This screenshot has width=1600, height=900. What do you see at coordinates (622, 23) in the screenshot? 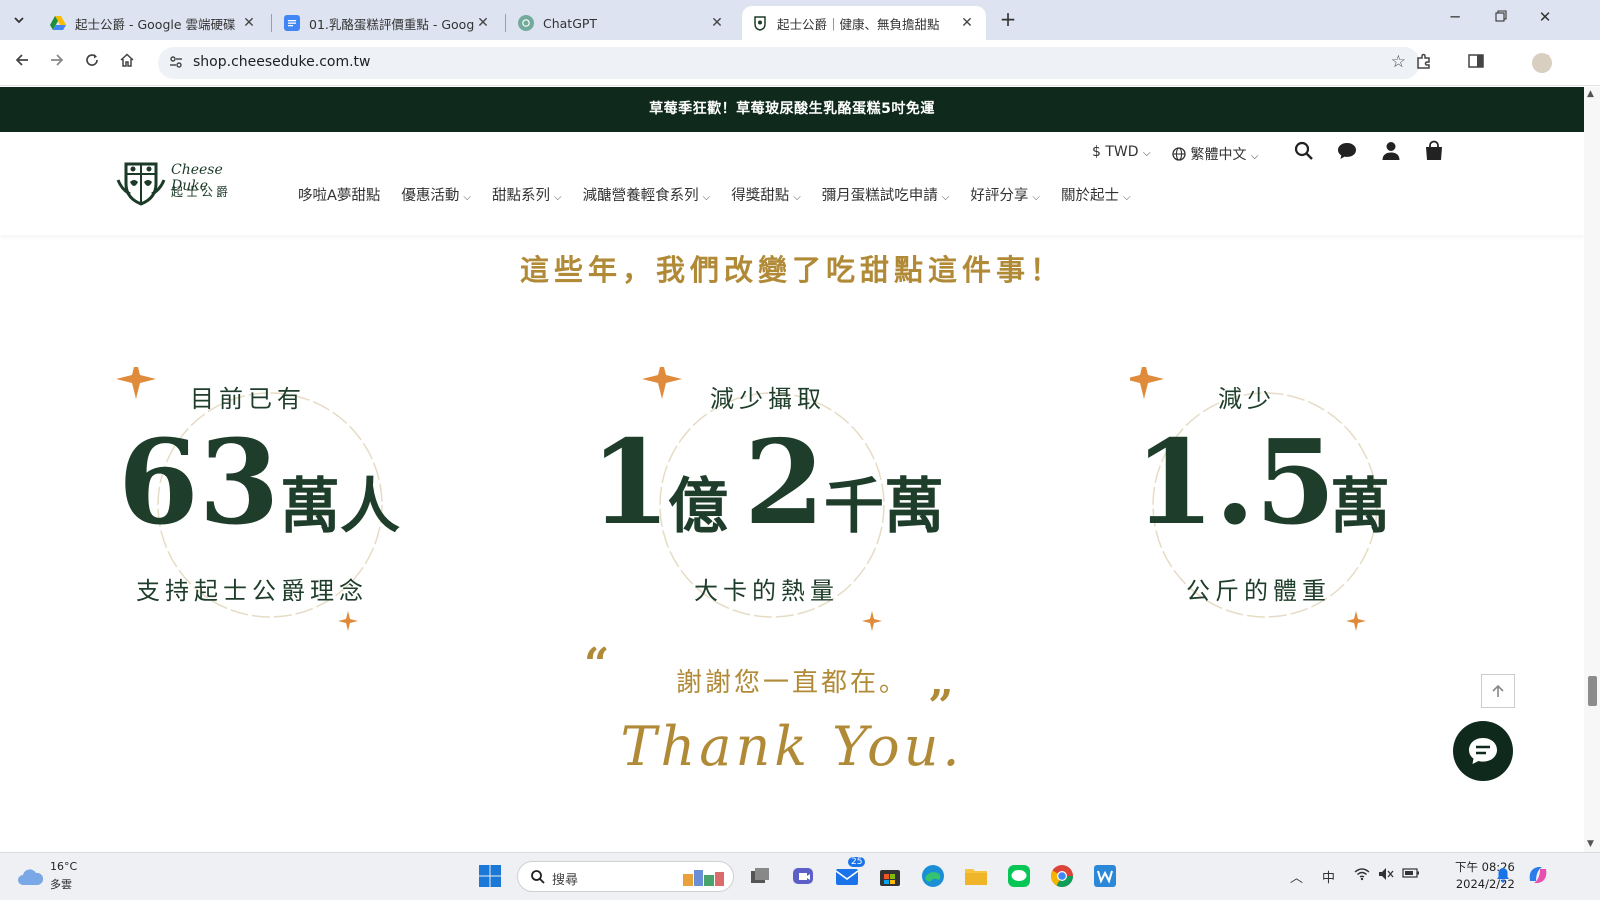
I see `tab-chatgpt: ChatGPT ✕` at bounding box center [622, 23].